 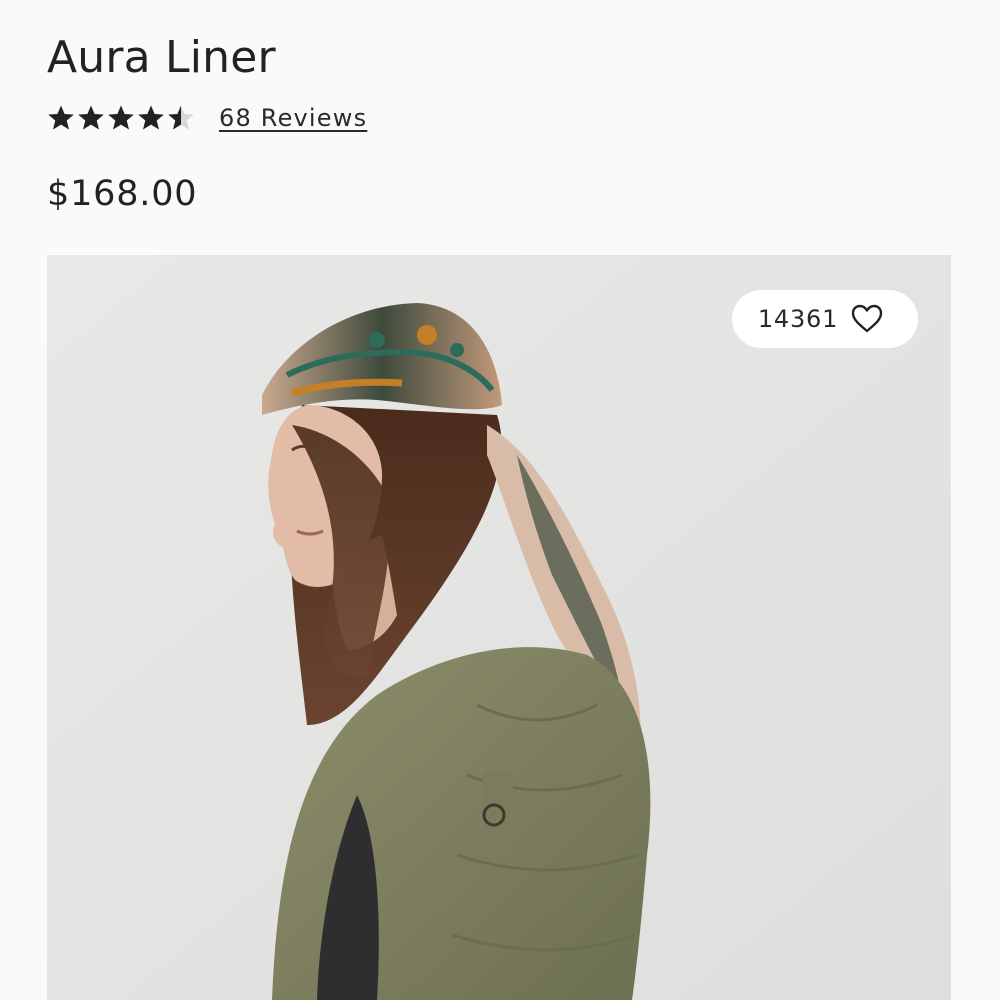 I want to click on heart-outline-icon, so click(x=867, y=319).